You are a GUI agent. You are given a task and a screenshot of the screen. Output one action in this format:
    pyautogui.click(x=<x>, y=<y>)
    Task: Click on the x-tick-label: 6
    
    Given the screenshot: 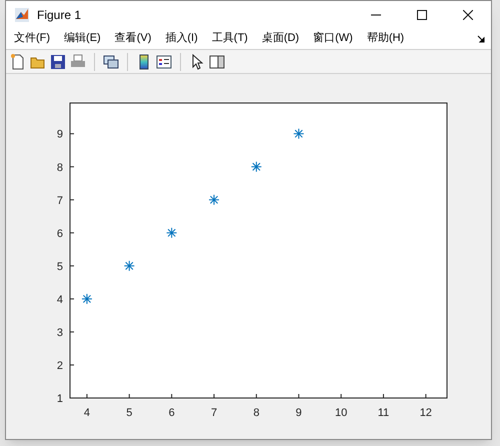 What is the action you would take?
    pyautogui.click(x=171, y=413)
    